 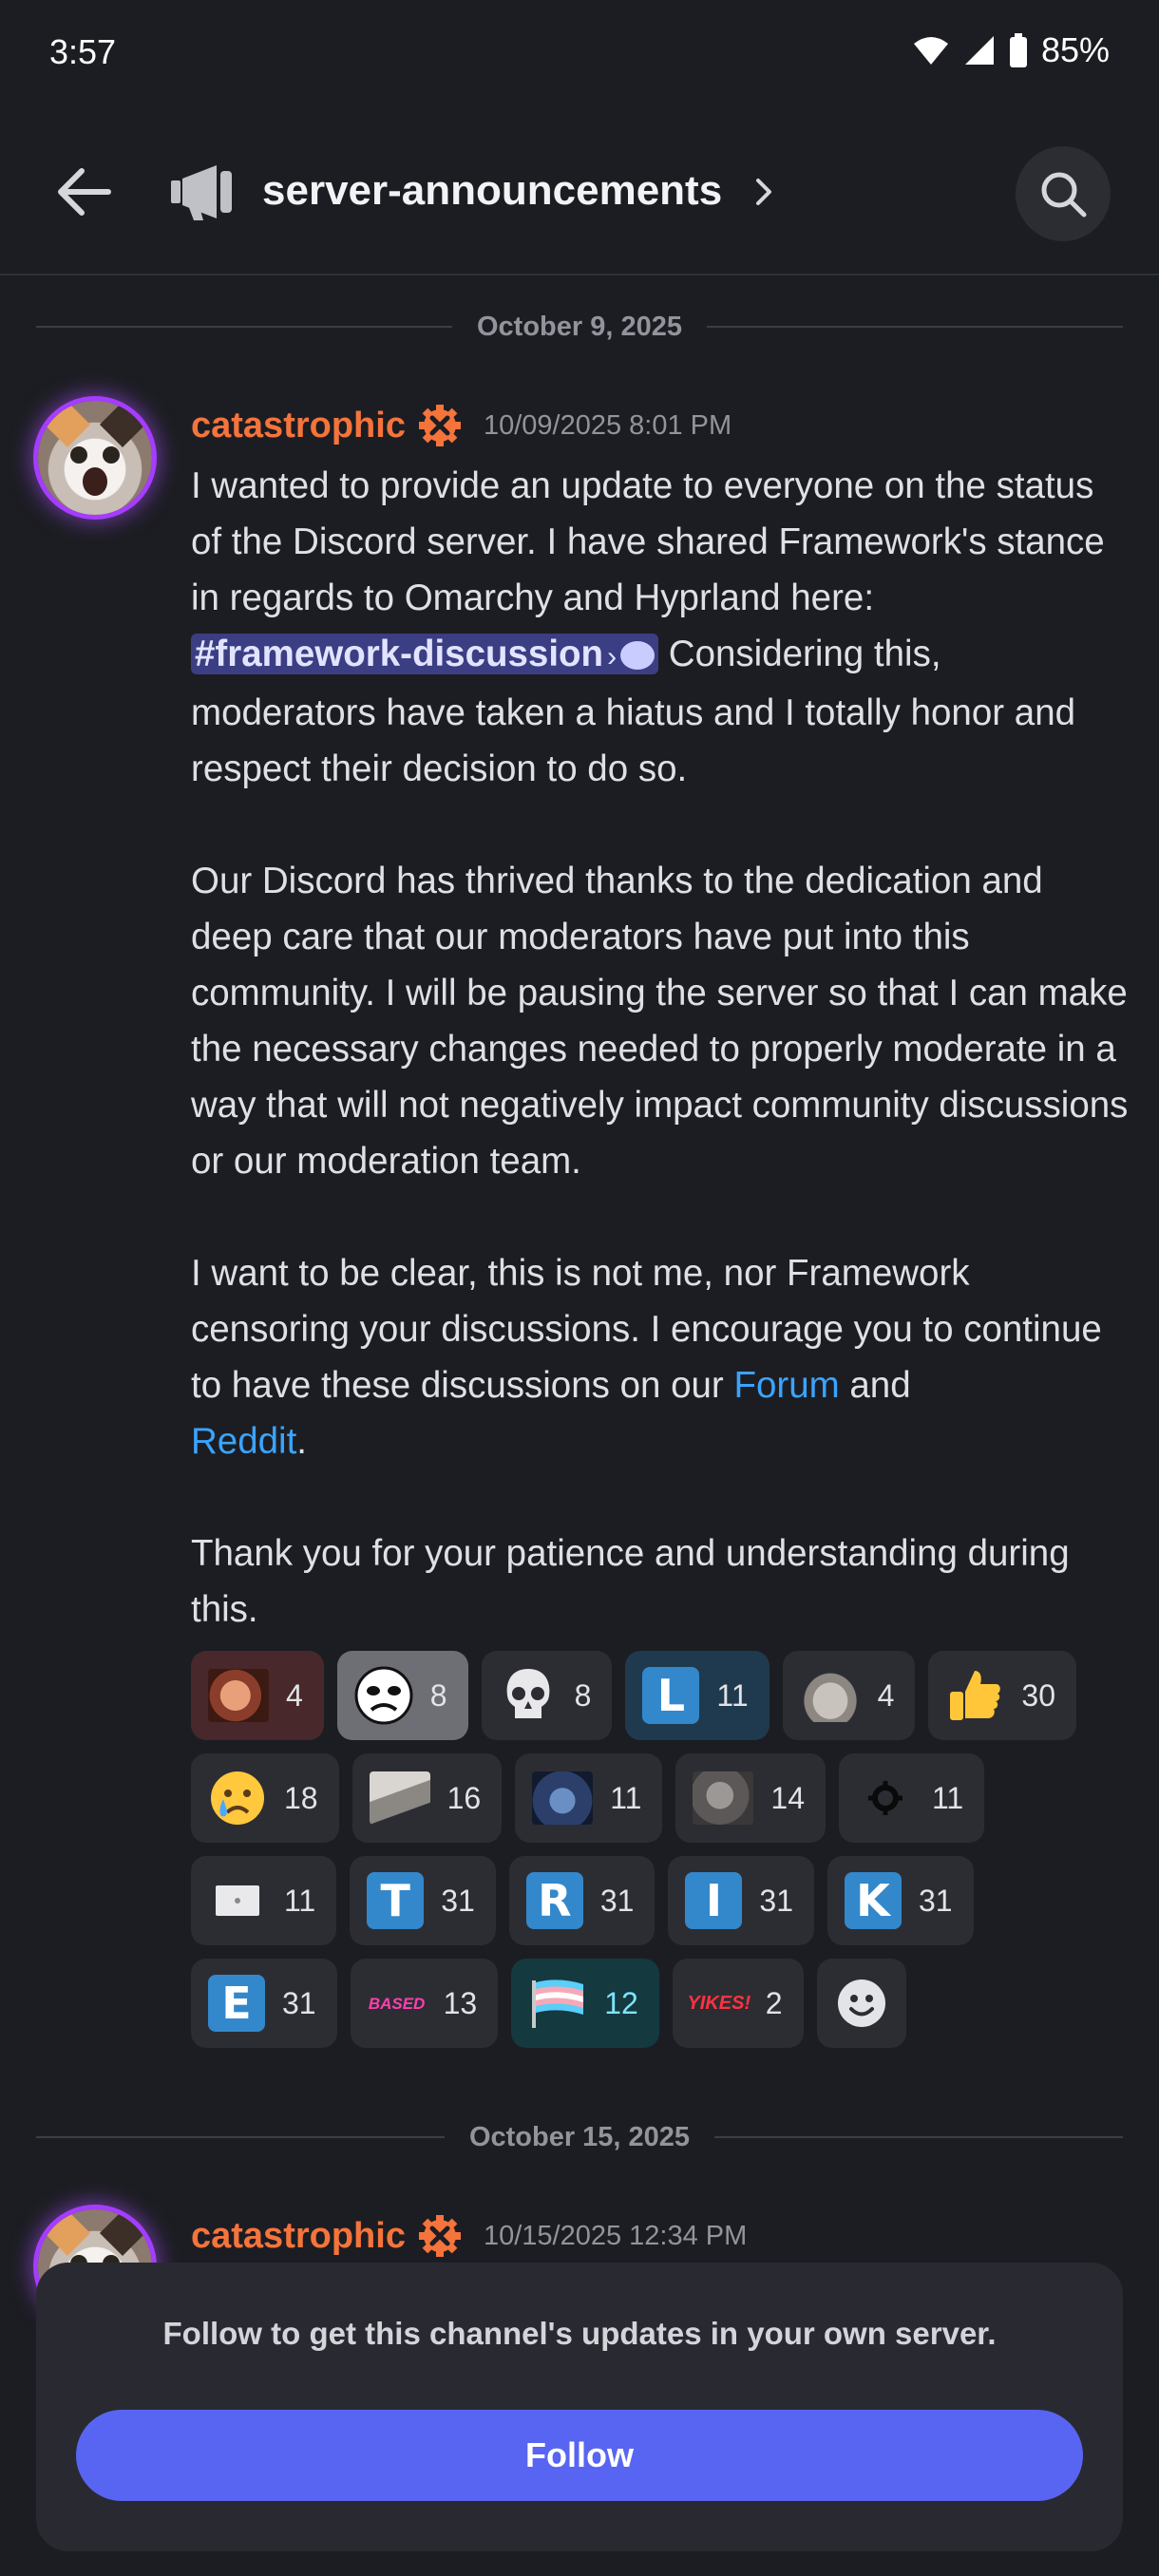 I want to click on channel-name: server-announcements, so click(x=492, y=191).